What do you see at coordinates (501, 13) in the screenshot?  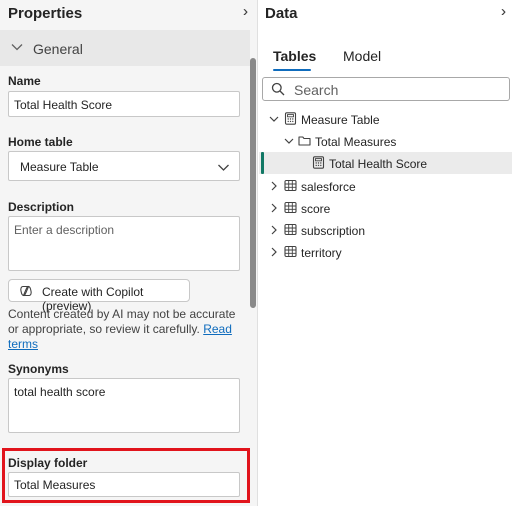 I see `collapse-data-button: ››` at bounding box center [501, 13].